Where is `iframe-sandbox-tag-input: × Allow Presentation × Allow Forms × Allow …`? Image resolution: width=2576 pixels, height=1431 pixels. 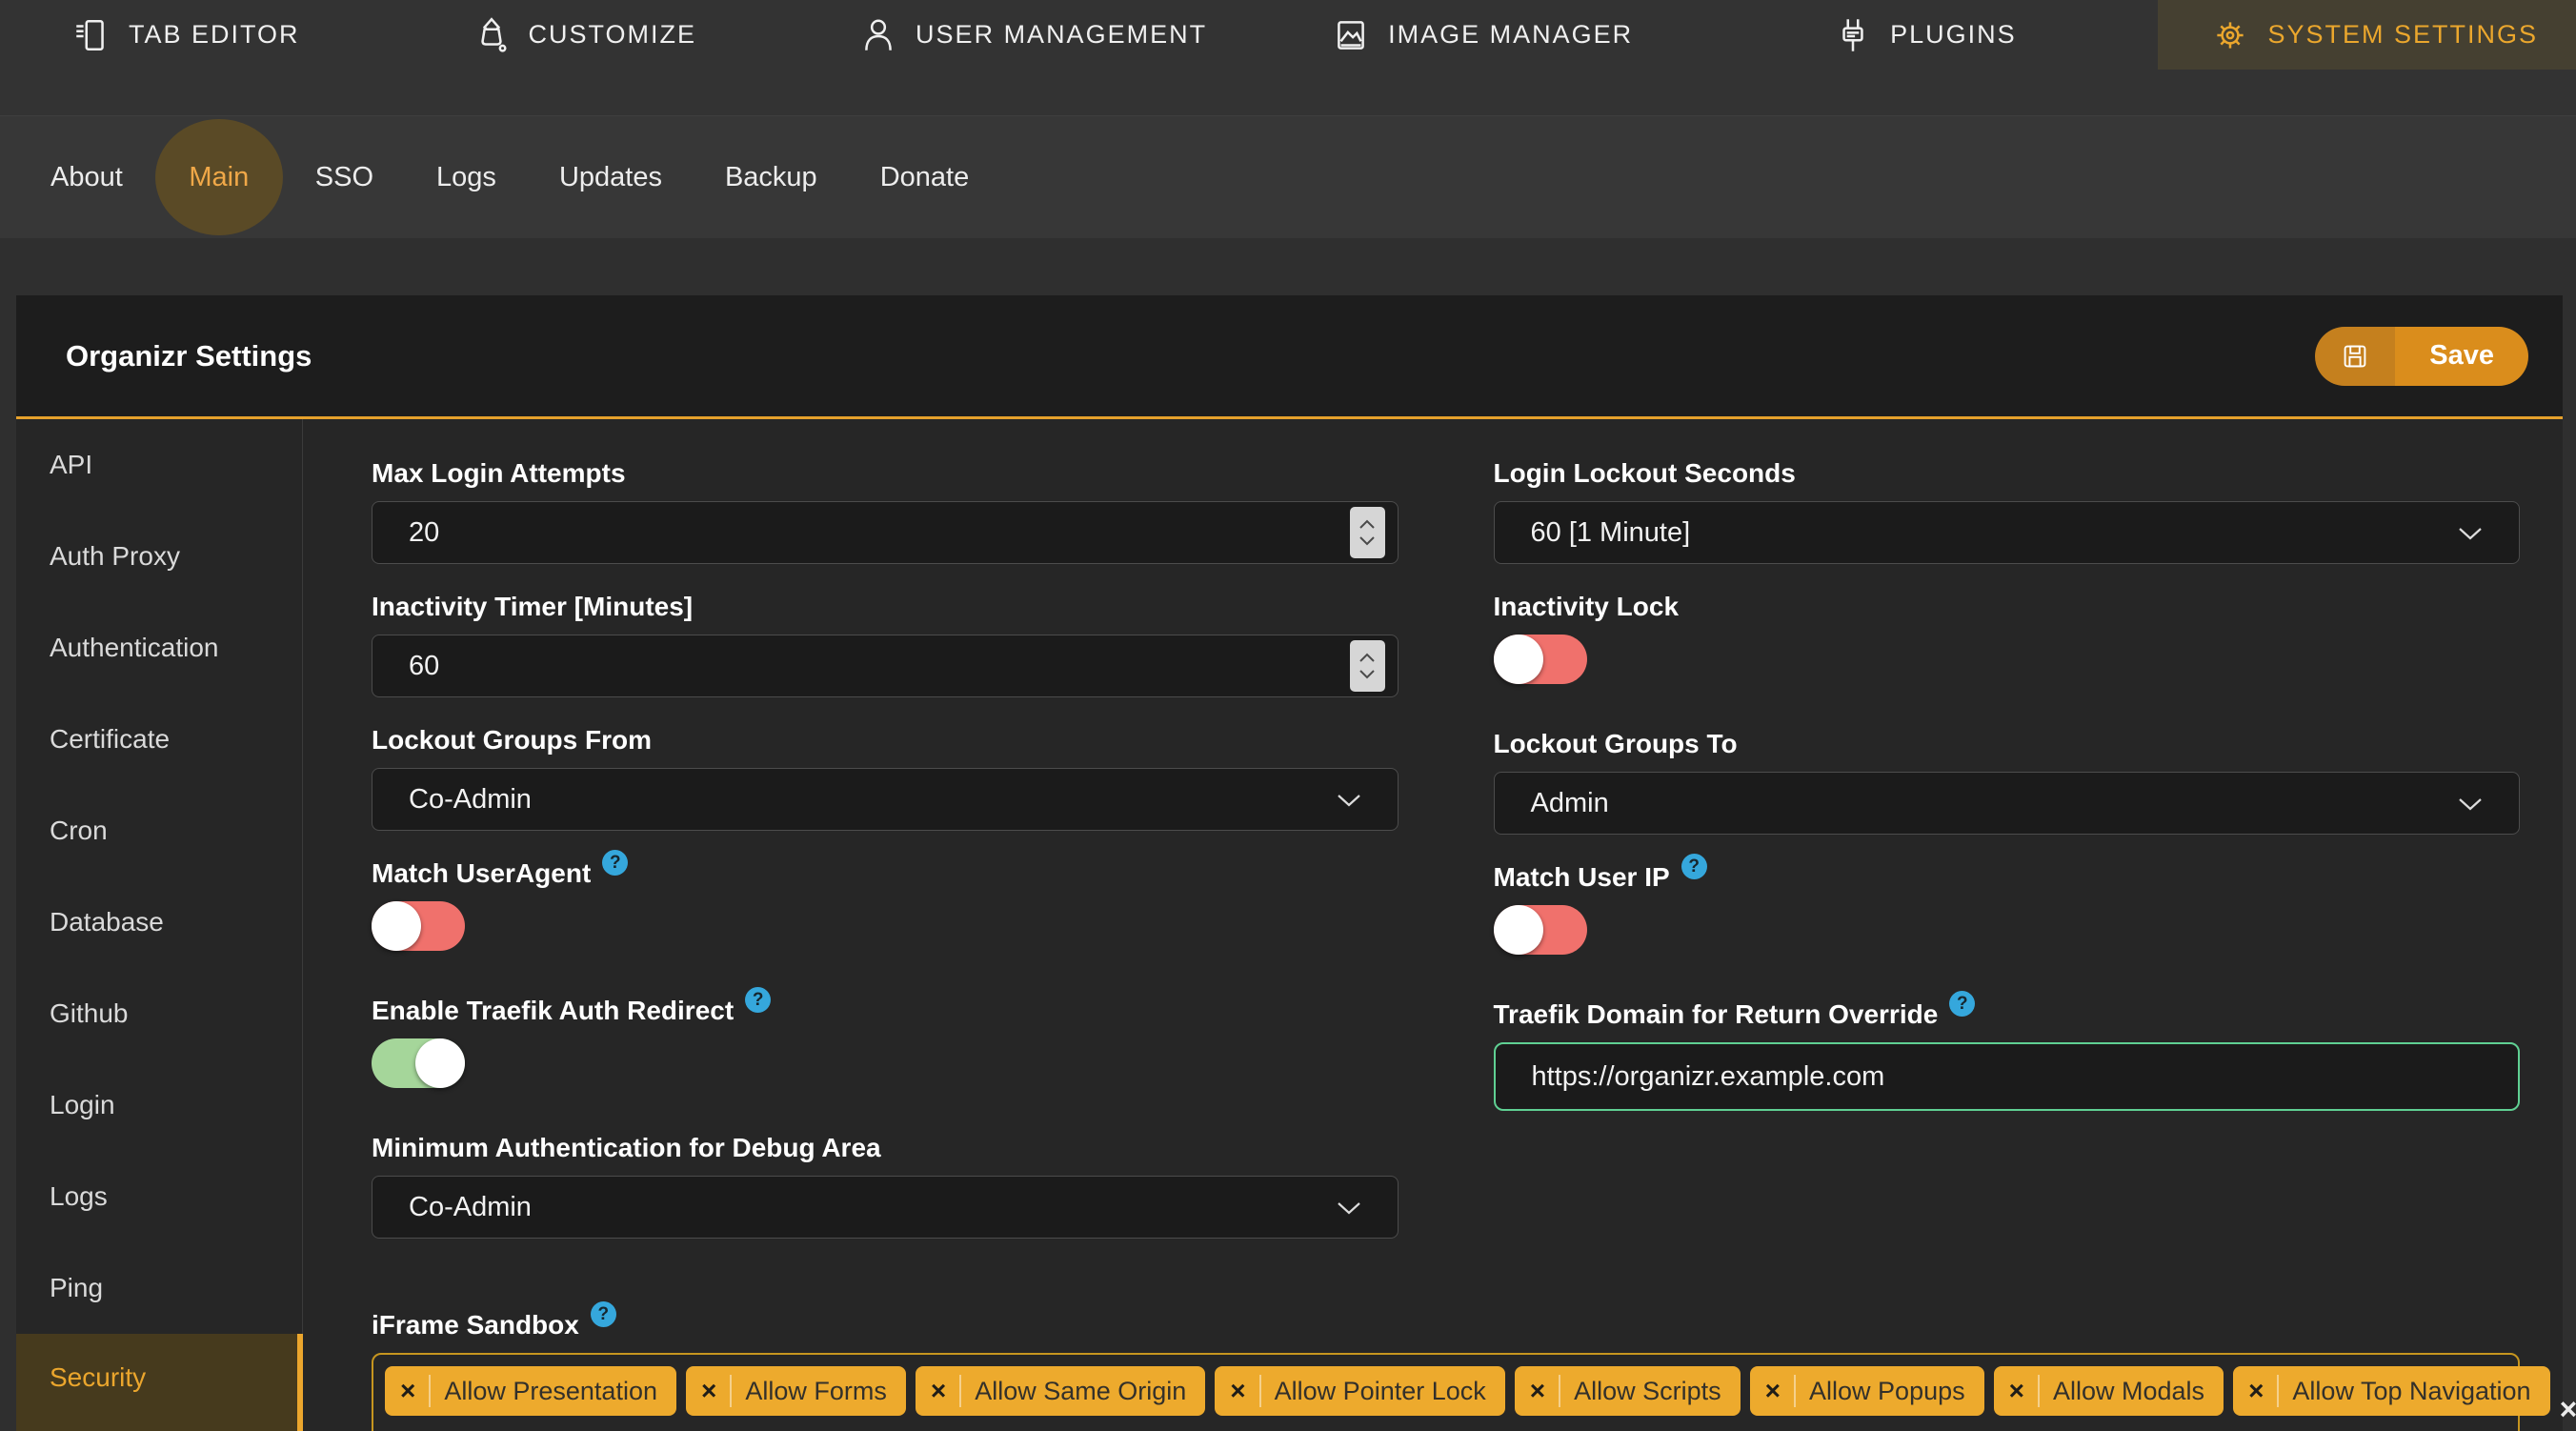
iframe-sandbox-tag-input: × Allow Presentation × Allow Forms × Allow … is located at coordinates (1474, 1392).